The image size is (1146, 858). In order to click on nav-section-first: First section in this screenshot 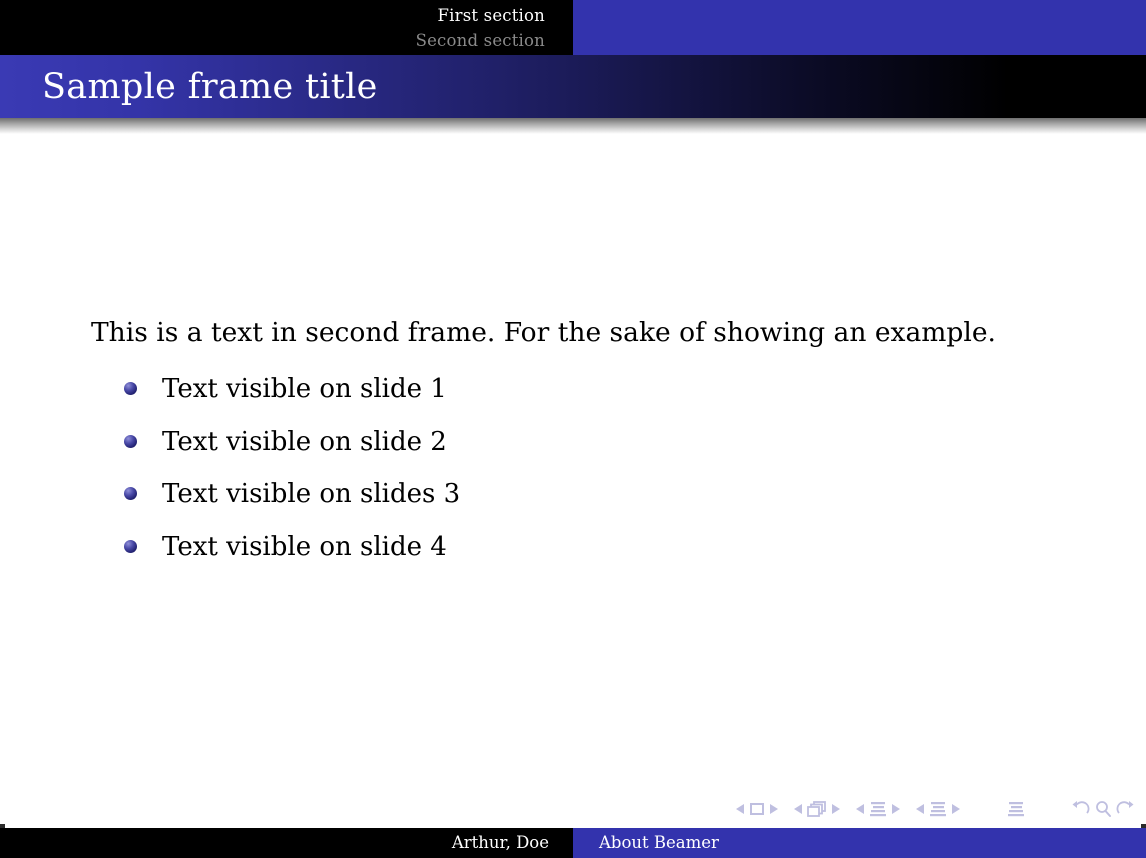, I will do `click(272, 14)`.